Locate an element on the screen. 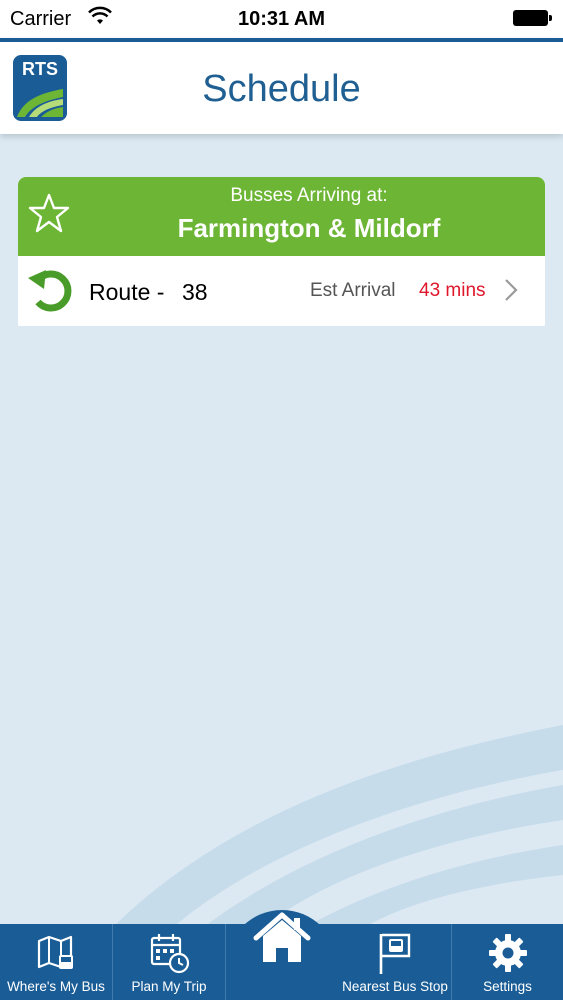 The image size is (563, 1000). status-time: 10:31 AM is located at coordinates (281, 19).